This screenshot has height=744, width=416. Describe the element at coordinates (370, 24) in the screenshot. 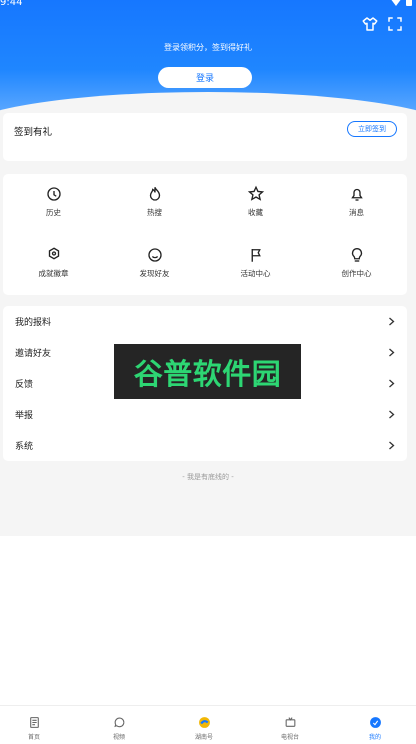

I see `shirt-icon` at that location.